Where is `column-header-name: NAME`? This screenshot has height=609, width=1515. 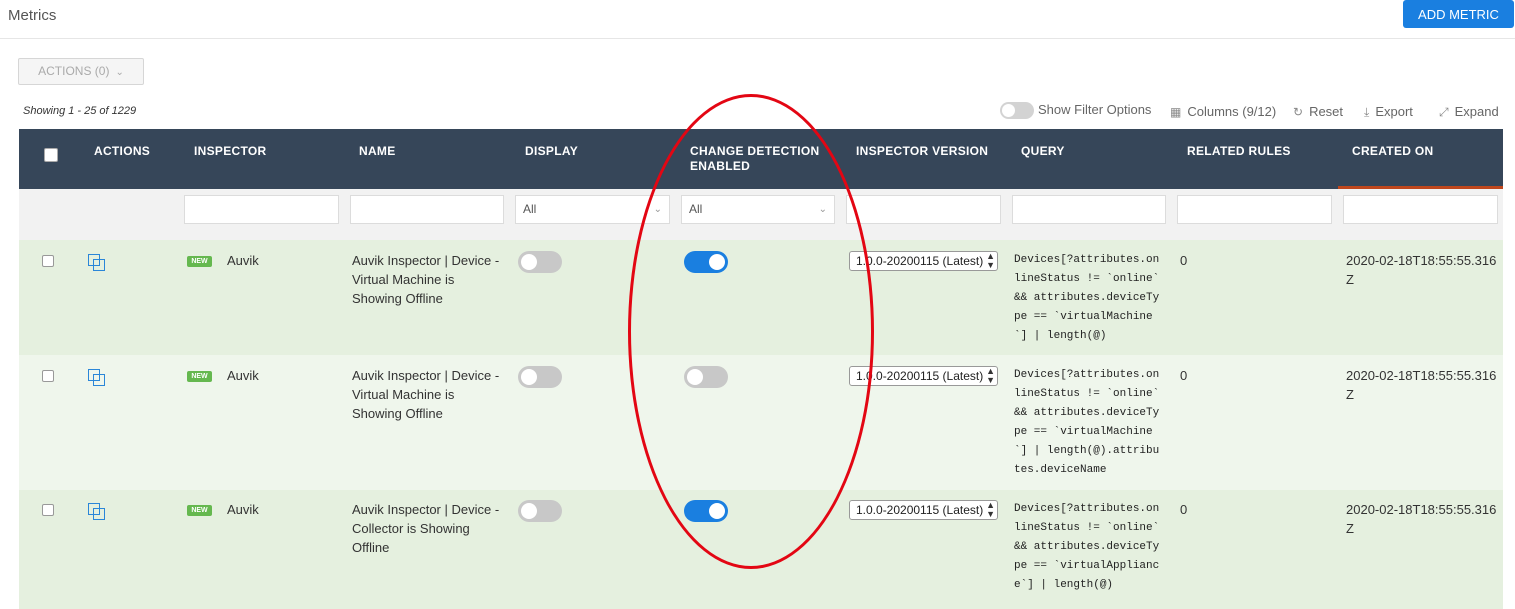
column-header-name: NAME is located at coordinates (377, 151).